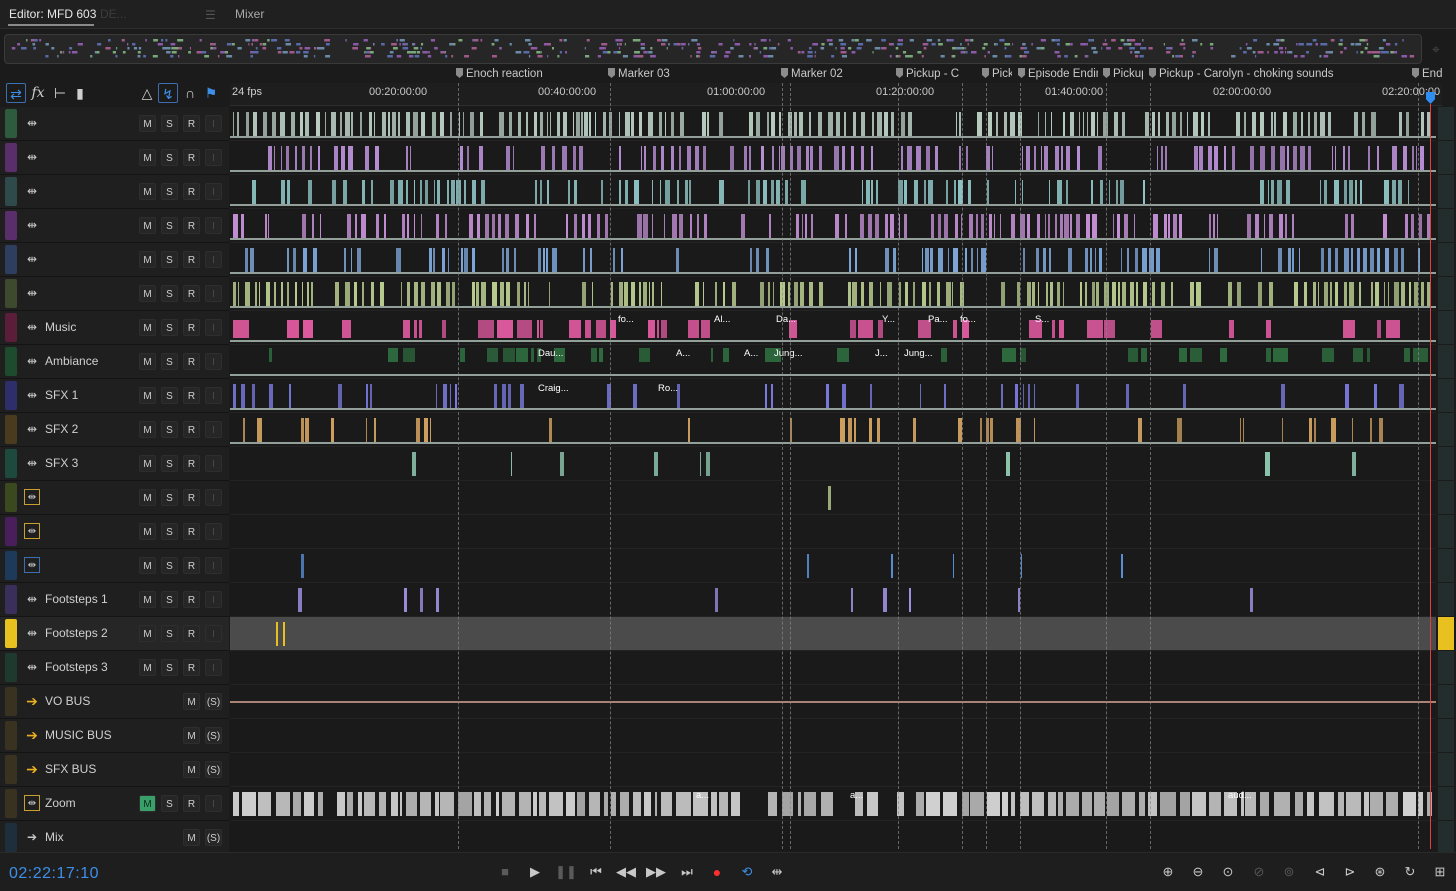 The width and height of the screenshot is (1456, 891). What do you see at coordinates (833, 205) in the screenshot?
I see `volume-envelope` at bounding box center [833, 205].